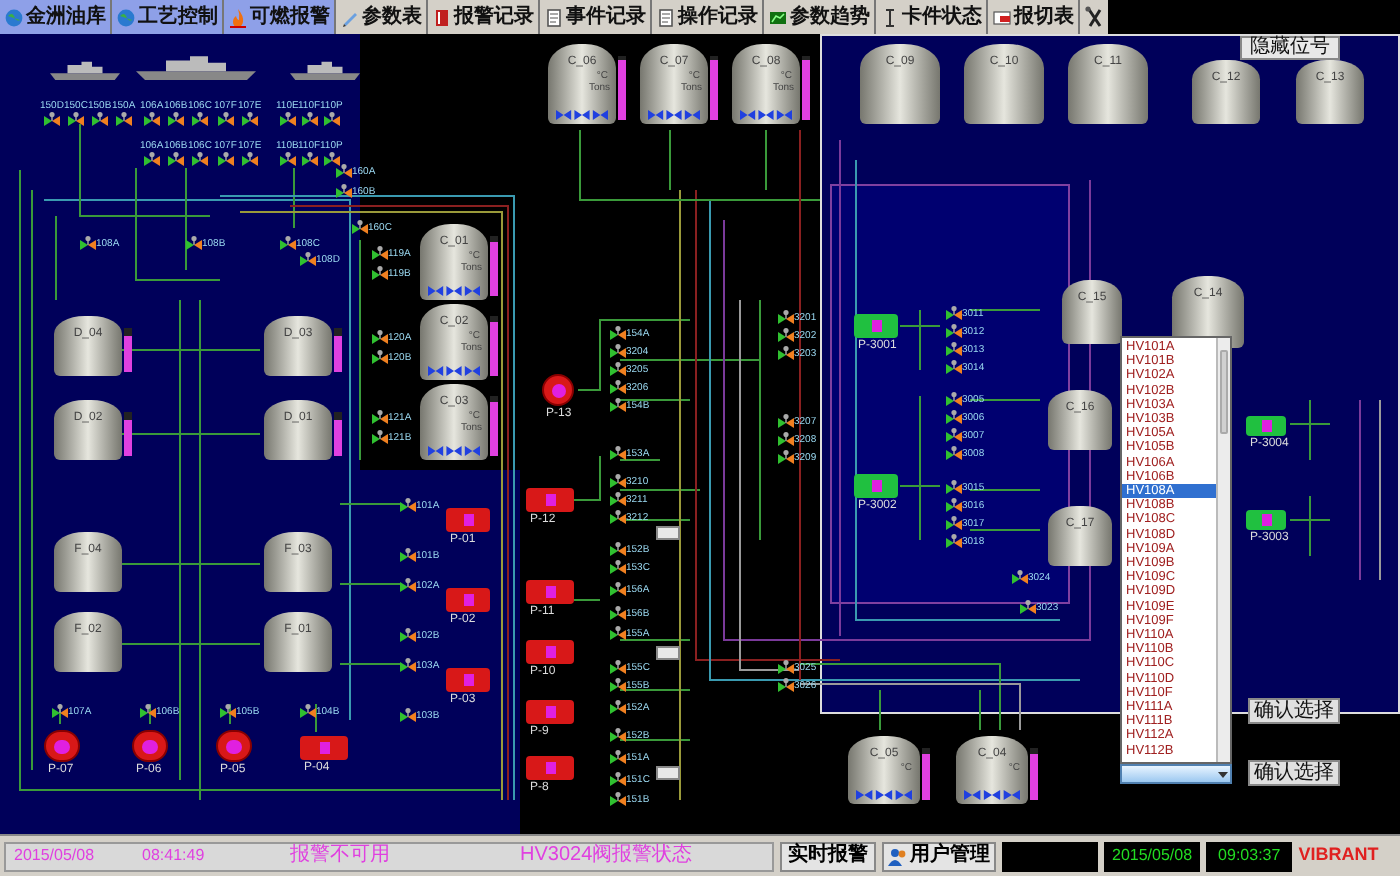 The height and width of the screenshot is (876, 1400). I want to click on hide-tags-button: 隐藏位号, so click(1290, 48).